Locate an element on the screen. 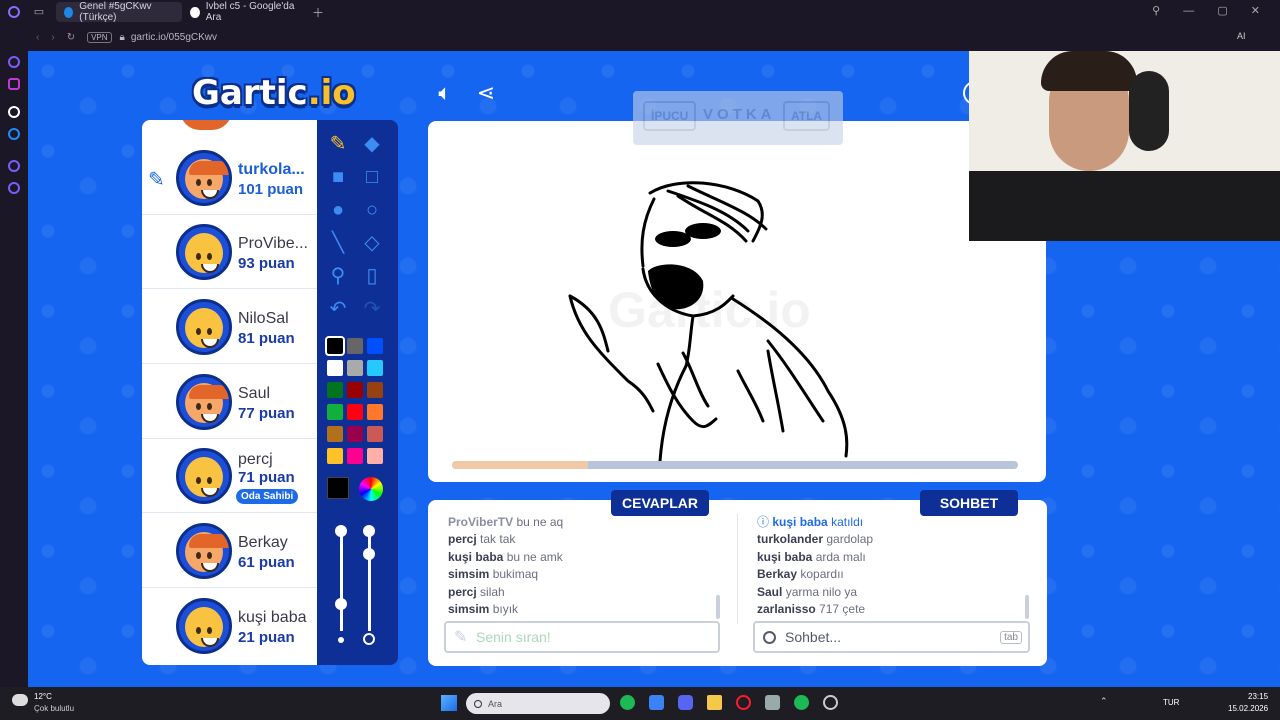  weather-temp: 12°C is located at coordinates (43, 696).